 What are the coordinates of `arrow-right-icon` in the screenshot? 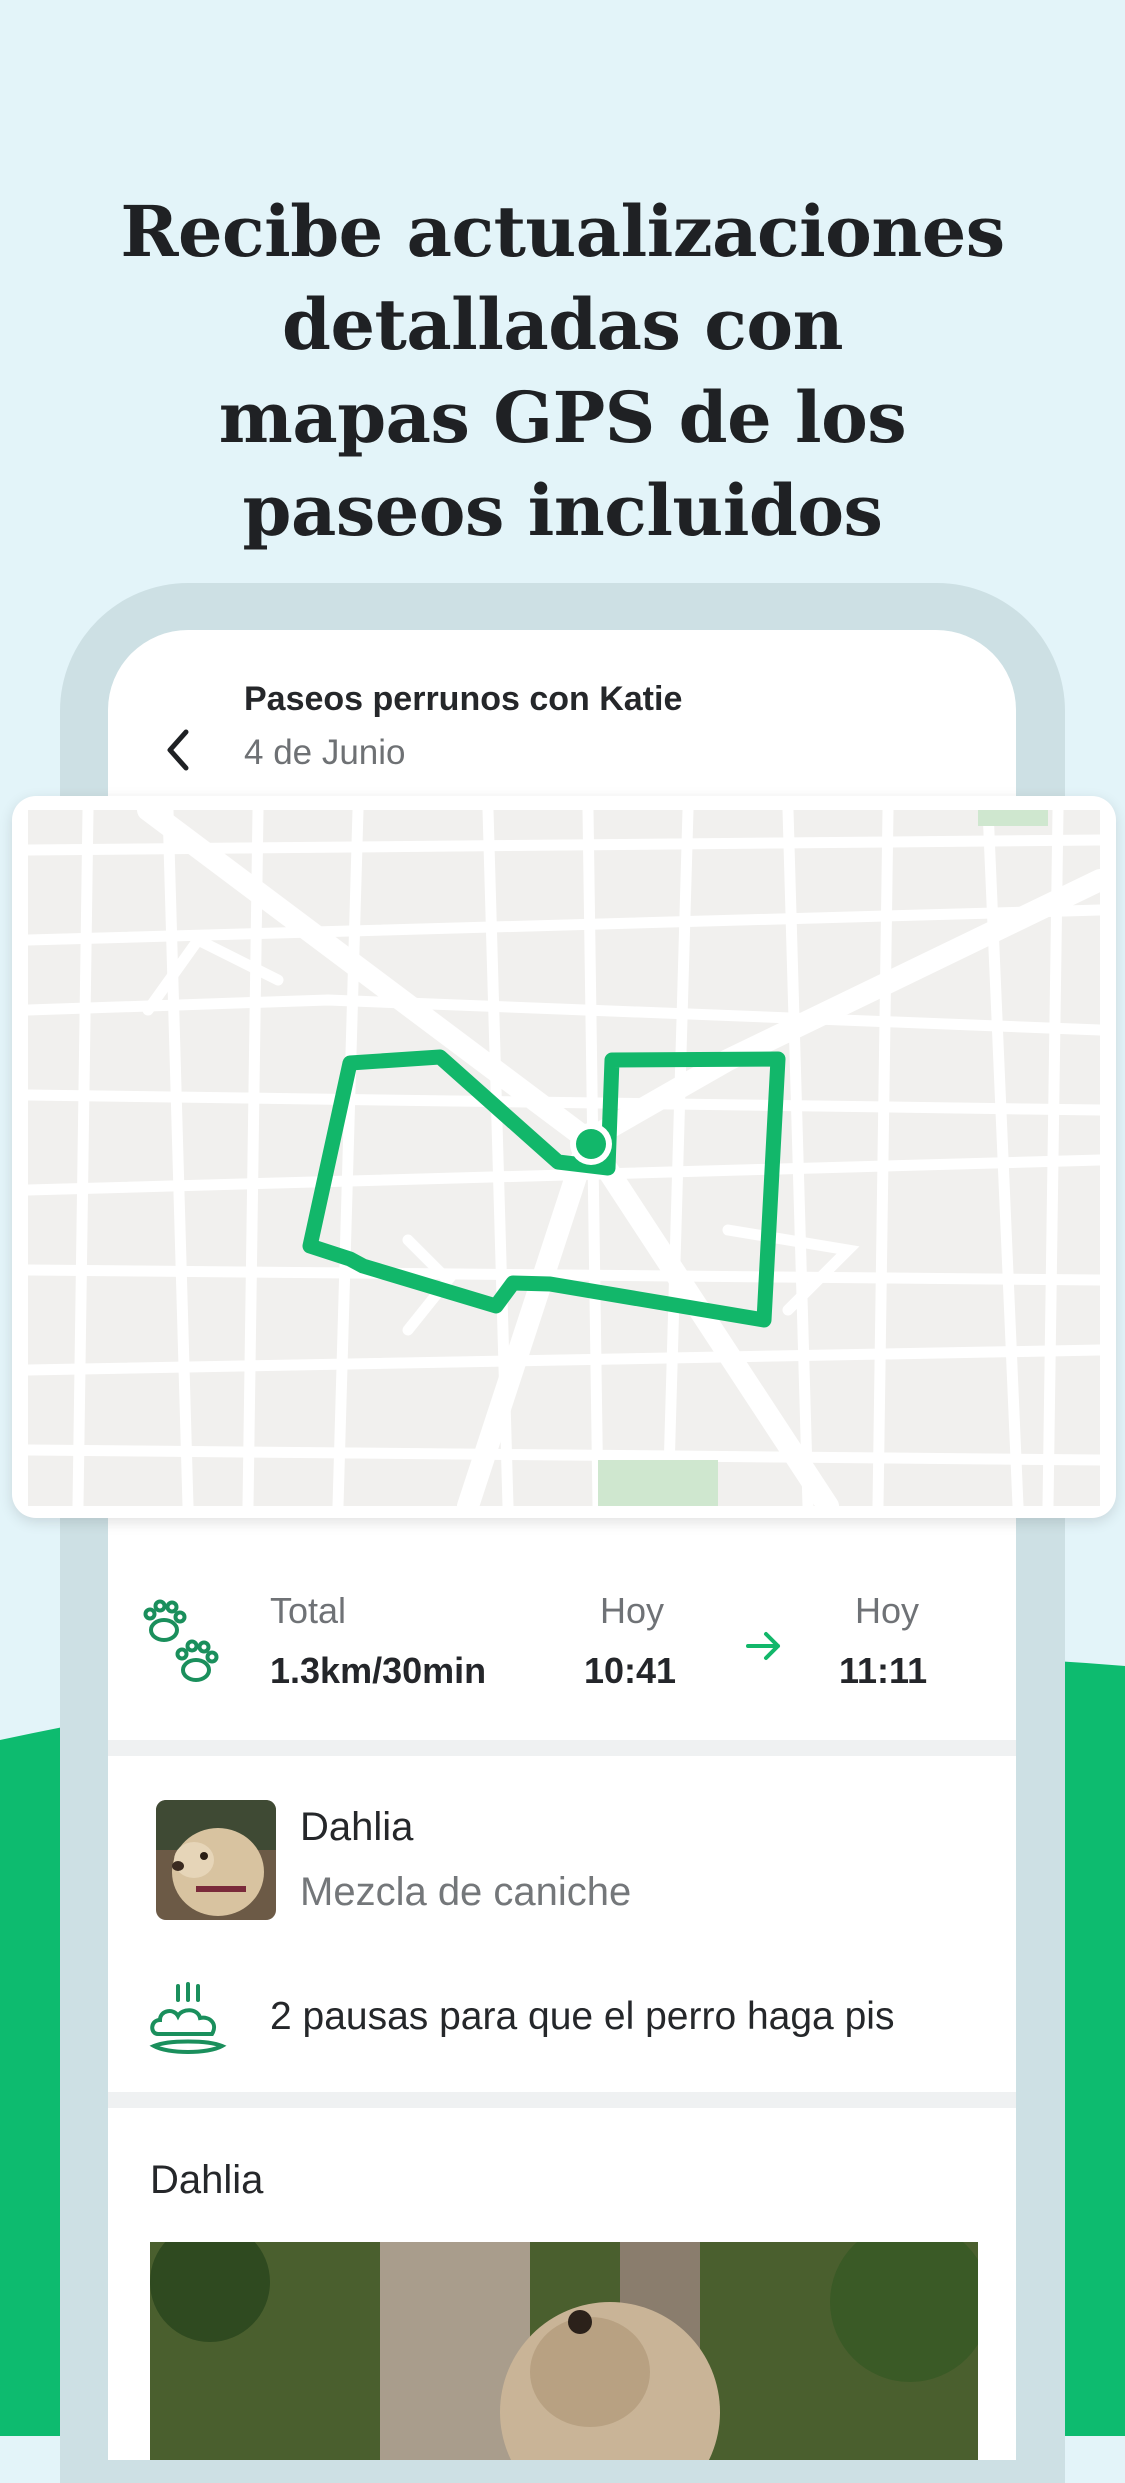 It's located at (763, 1646).